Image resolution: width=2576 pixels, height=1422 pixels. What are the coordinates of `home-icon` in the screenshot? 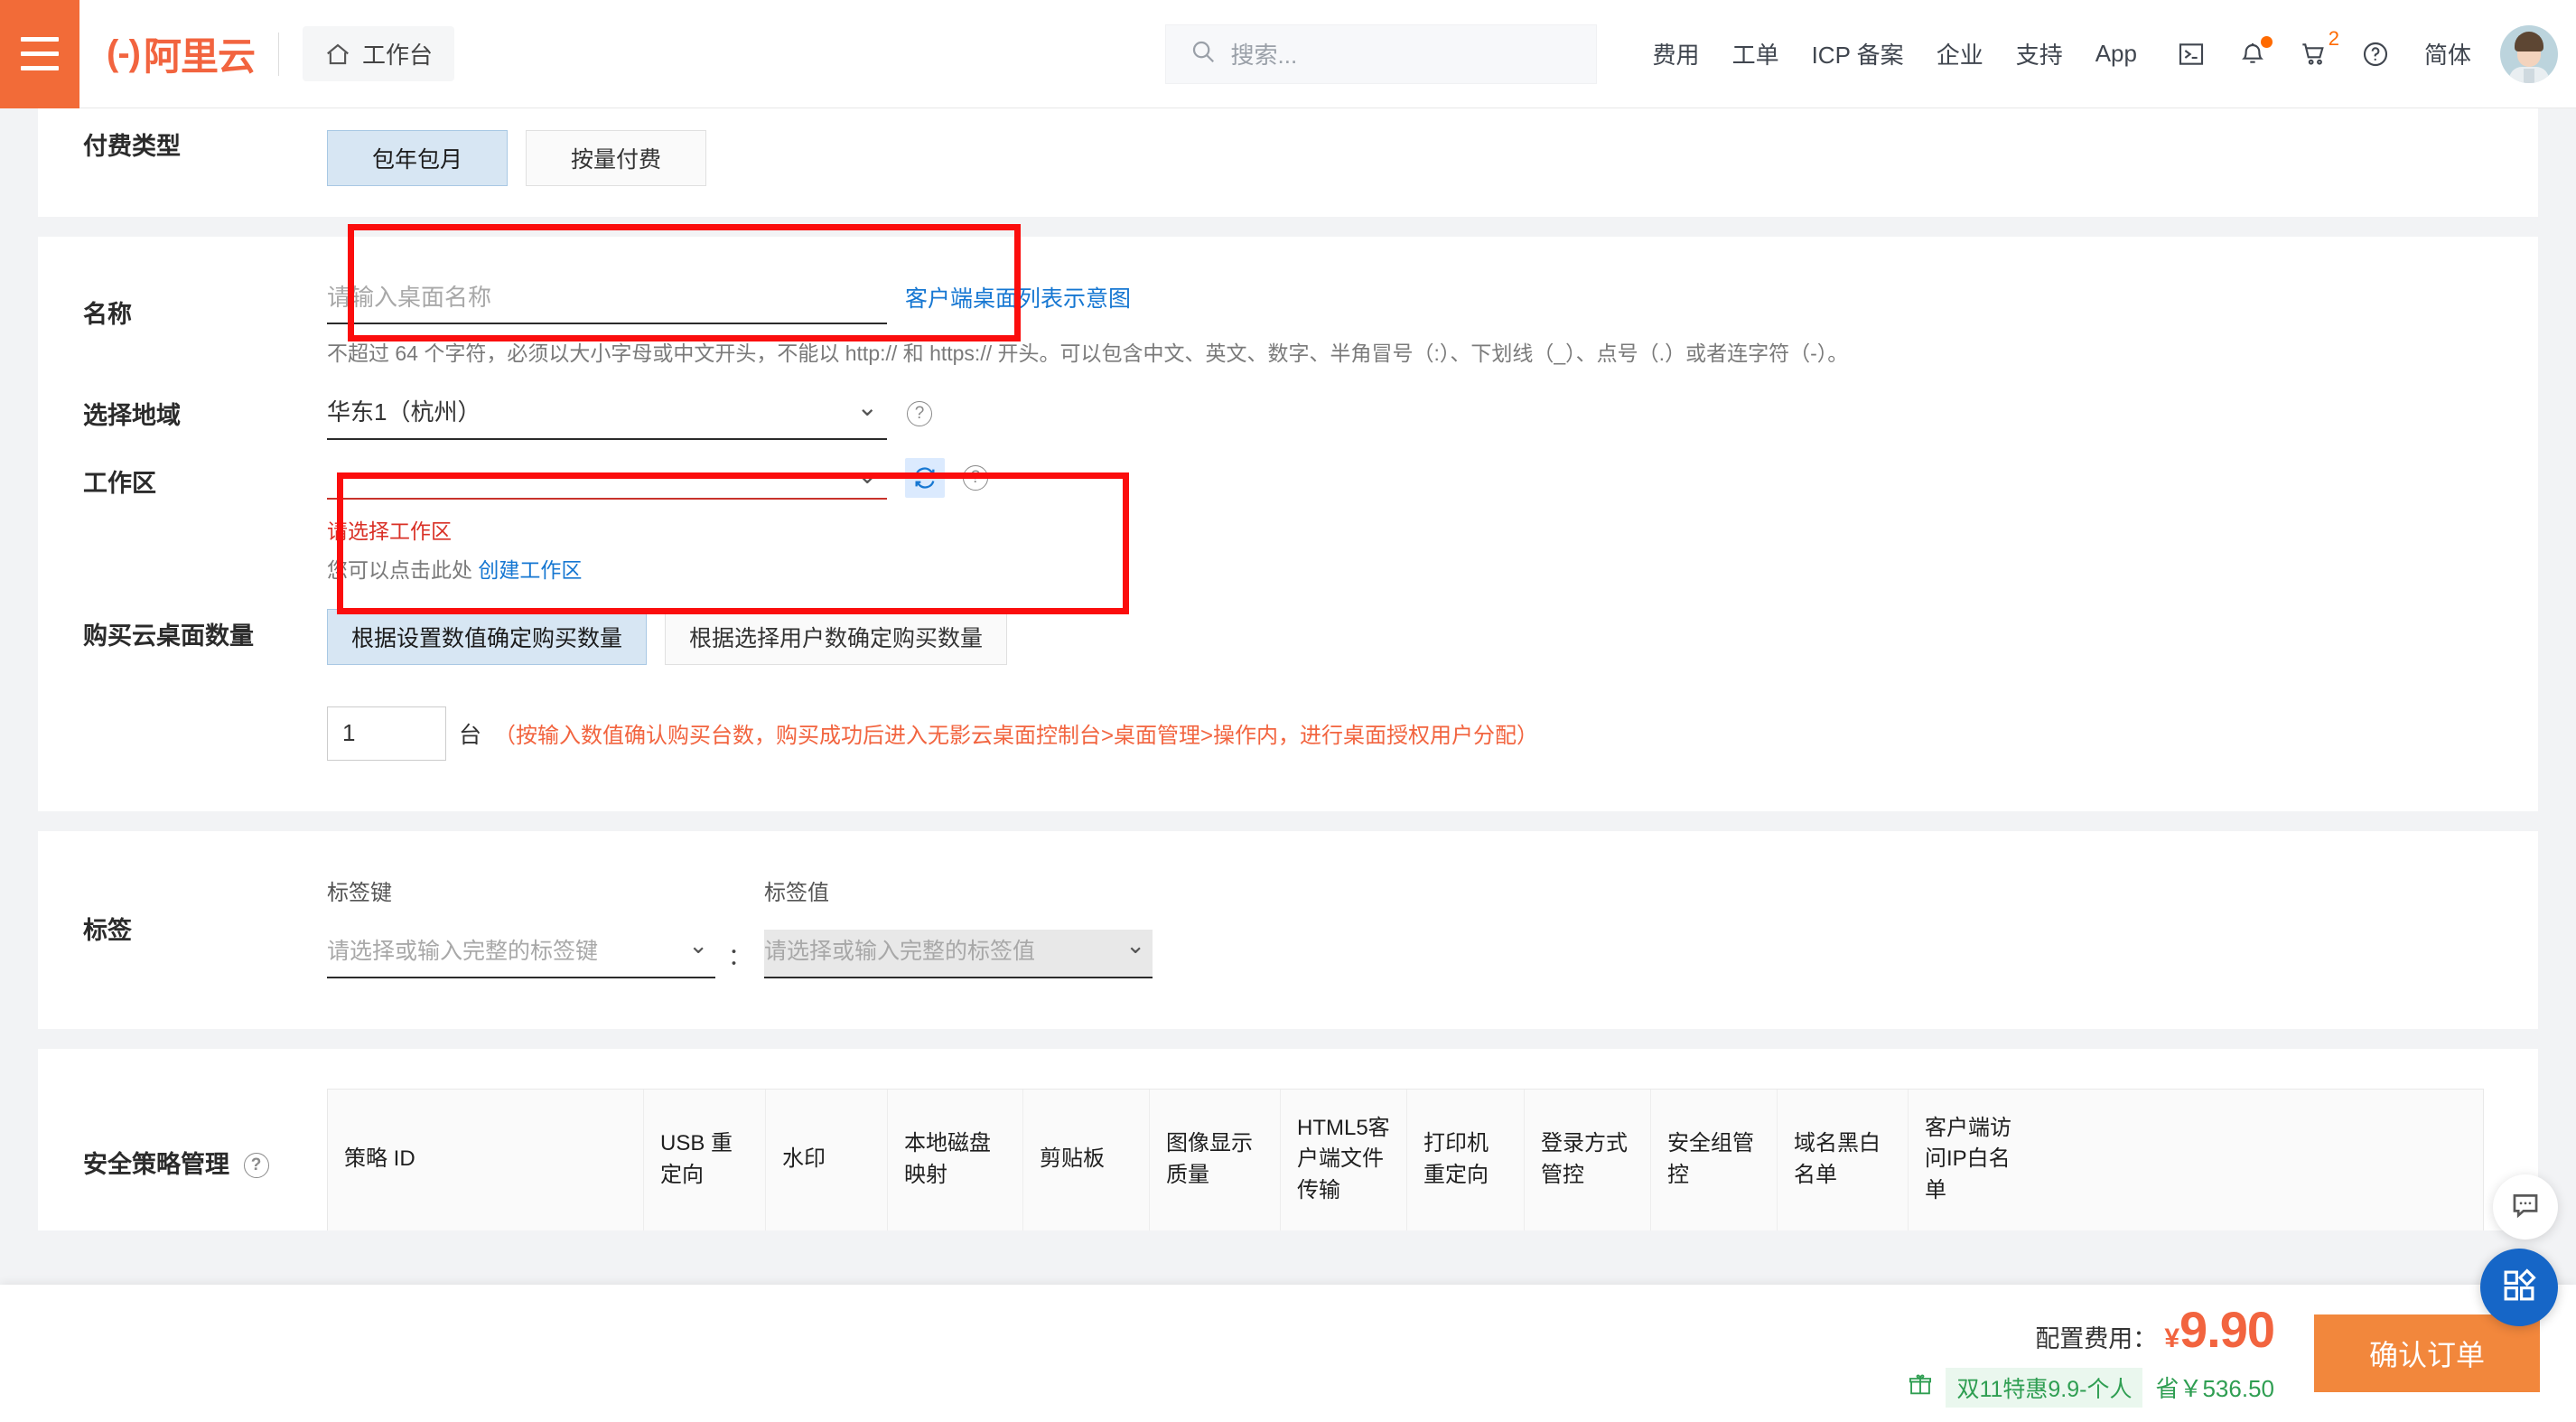 It's located at (338, 54).